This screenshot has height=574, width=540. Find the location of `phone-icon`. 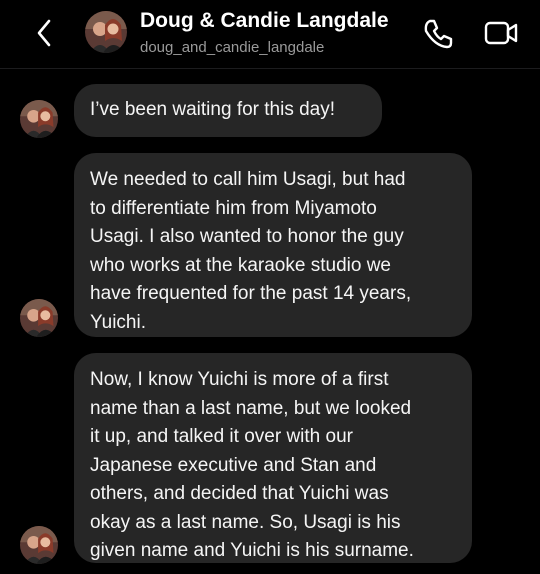

phone-icon is located at coordinates (438, 34).